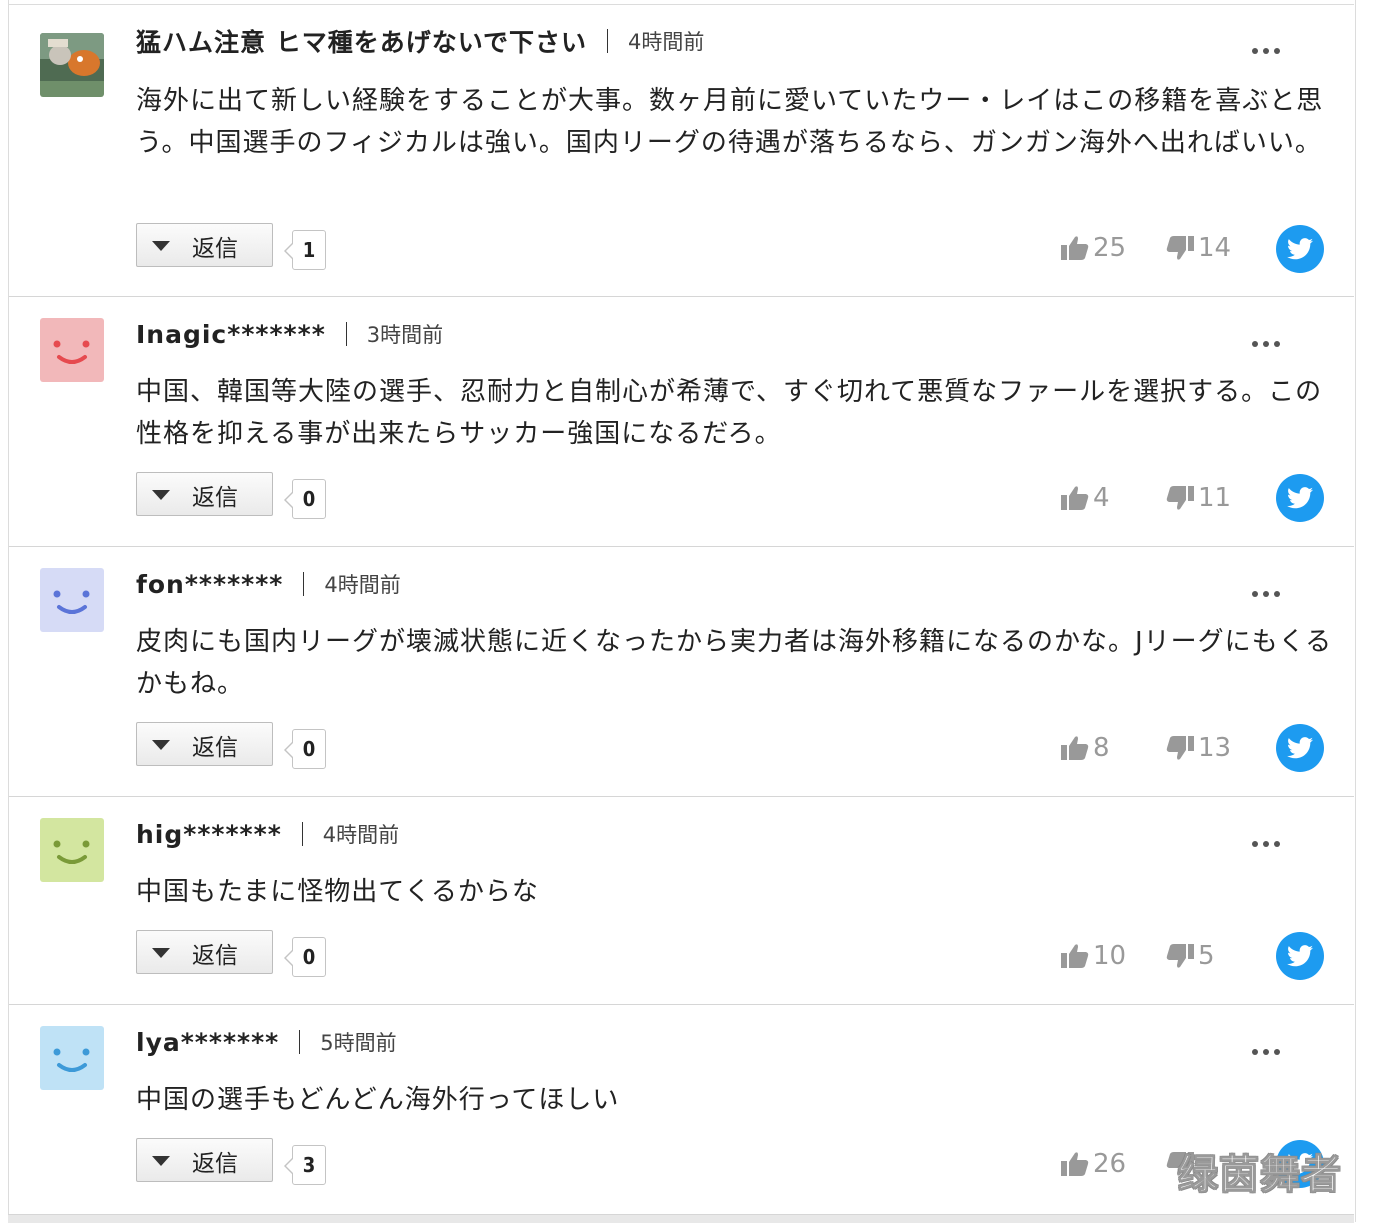 The image size is (1376, 1223). Describe the element at coordinates (405, 335) in the screenshot. I see `timestamp: 3時間前` at that location.